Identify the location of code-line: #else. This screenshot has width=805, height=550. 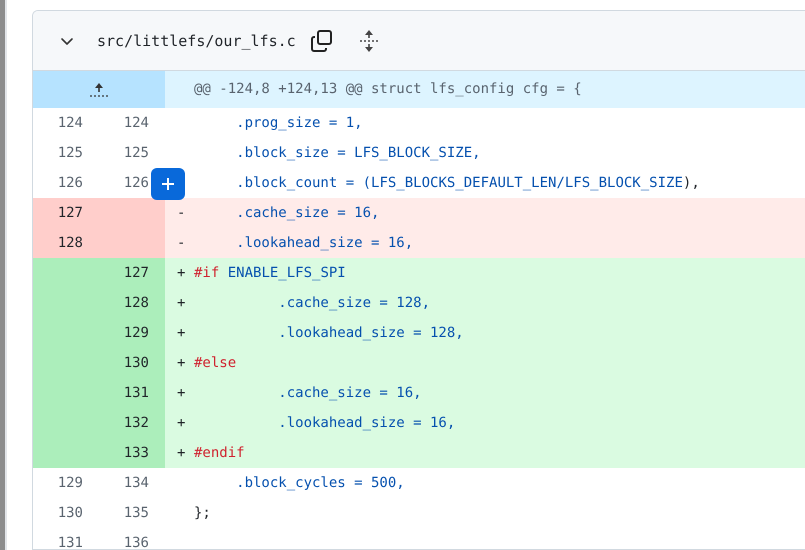
(215, 363).